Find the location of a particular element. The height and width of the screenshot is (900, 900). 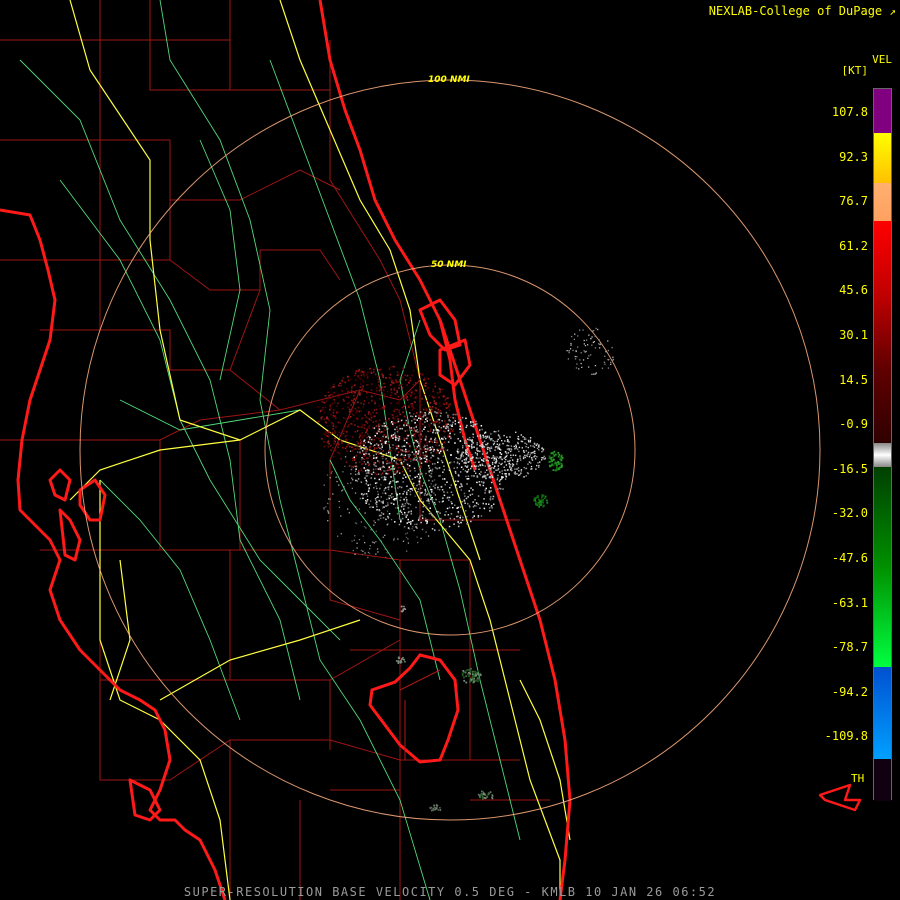

legend-seg-yellow is located at coordinates (882, 158).